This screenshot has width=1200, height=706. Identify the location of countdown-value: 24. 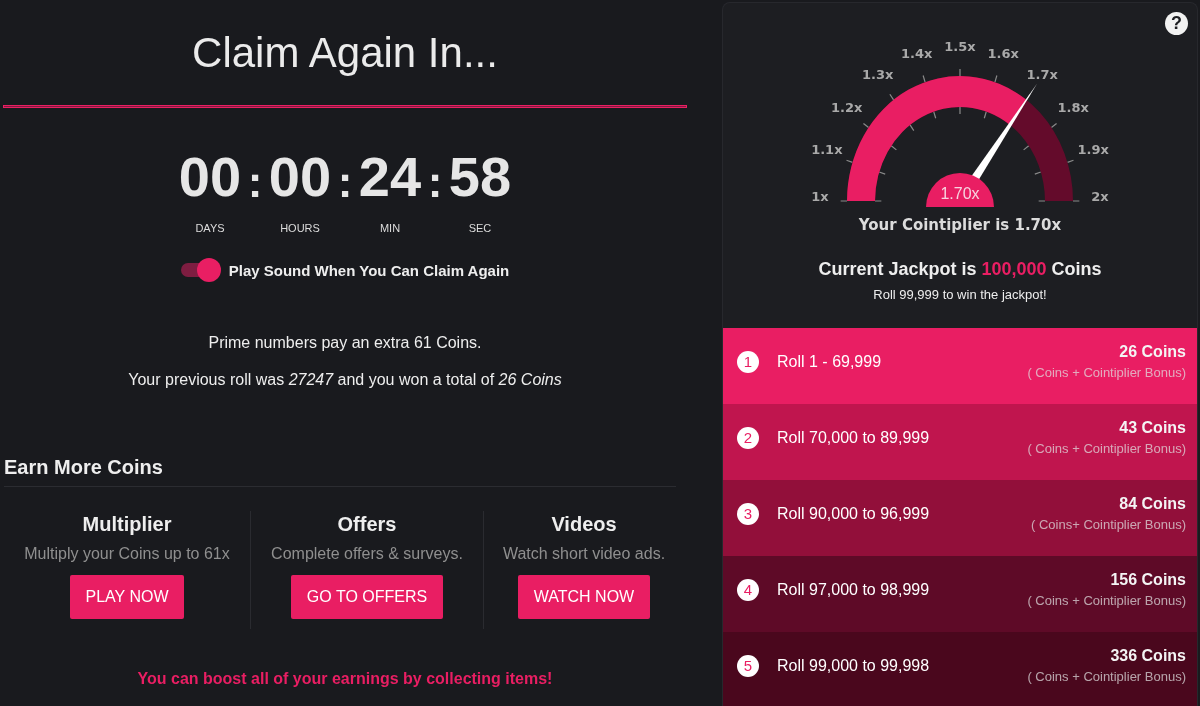
(390, 177).